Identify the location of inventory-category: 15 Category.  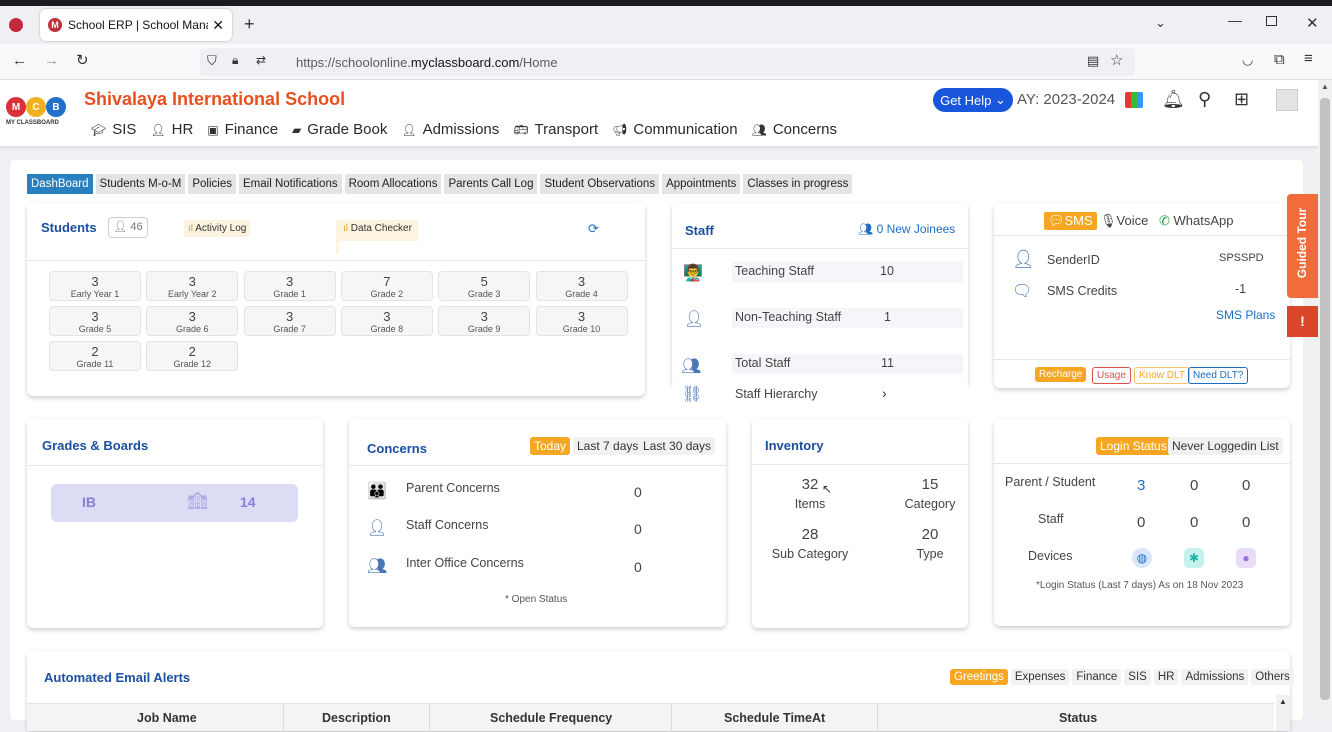
(930, 493).